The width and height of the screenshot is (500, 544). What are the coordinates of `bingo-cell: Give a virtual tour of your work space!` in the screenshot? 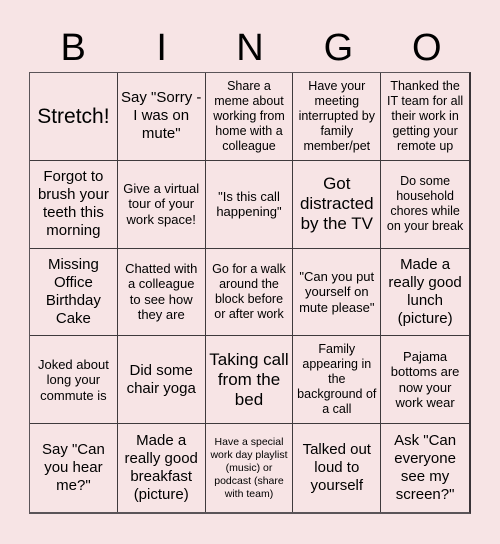 It's located at (161, 204).